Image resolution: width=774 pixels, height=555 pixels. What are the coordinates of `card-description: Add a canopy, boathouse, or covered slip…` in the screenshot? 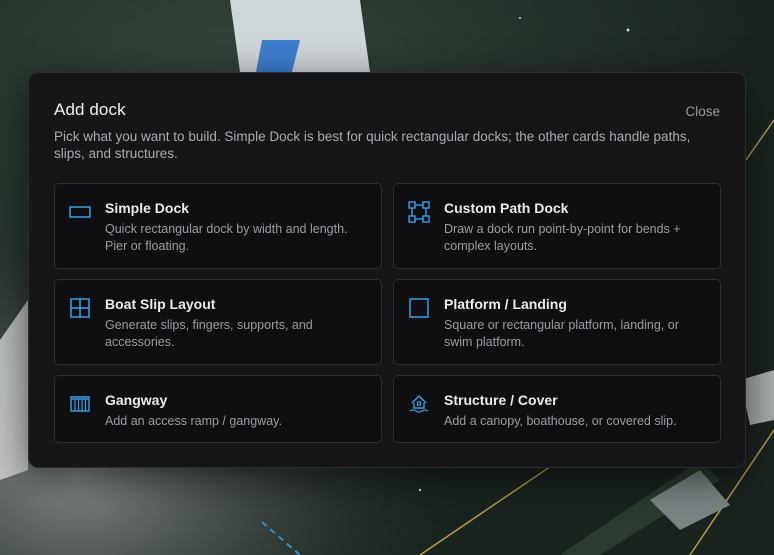 It's located at (560, 421).